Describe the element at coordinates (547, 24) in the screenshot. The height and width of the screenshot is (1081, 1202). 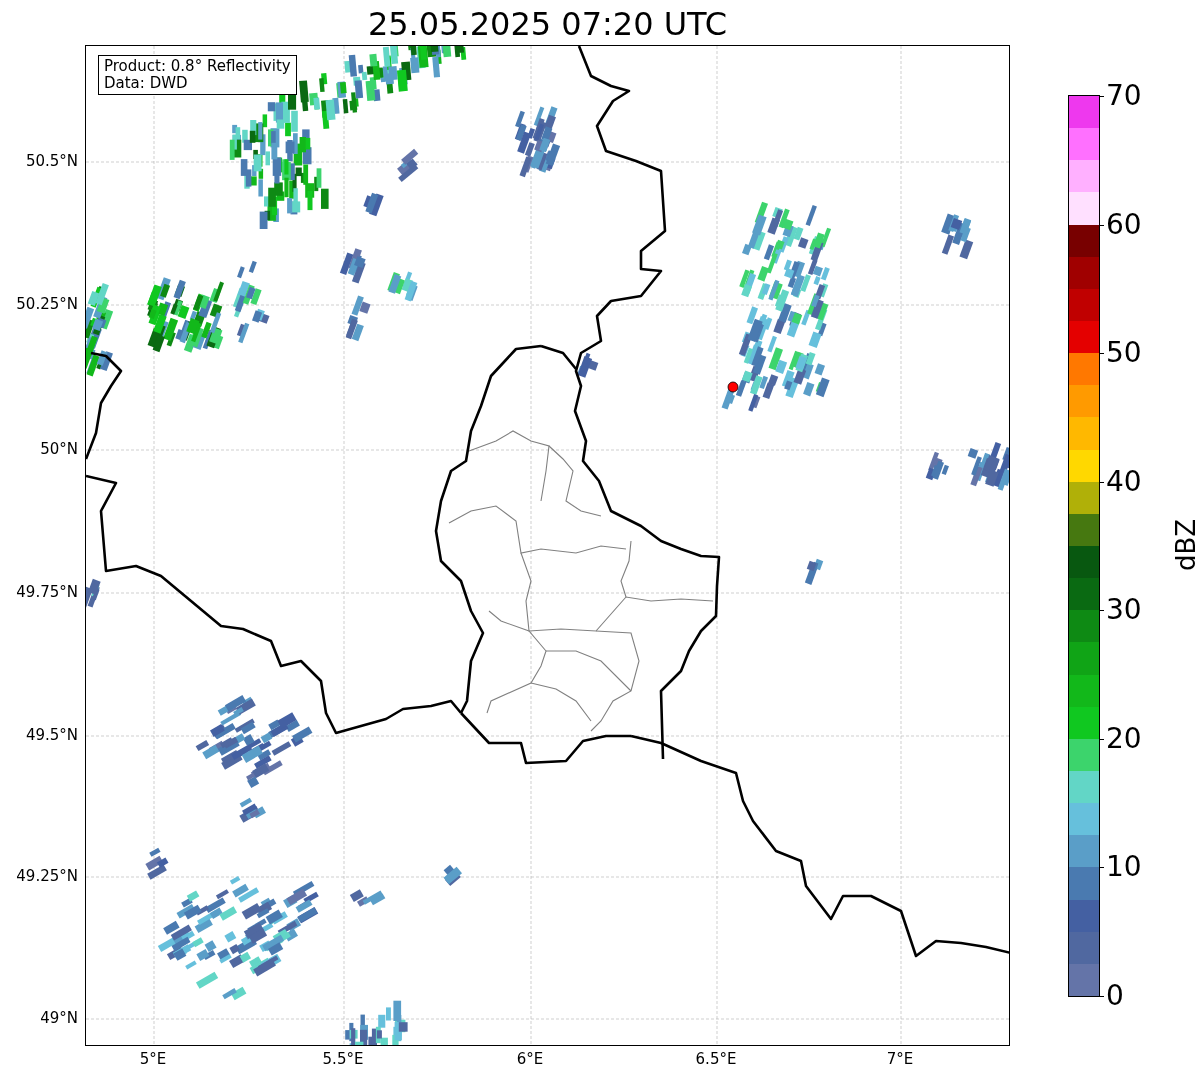
I see `chart-title: 25.05.2025 07:20 UTC` at that location.